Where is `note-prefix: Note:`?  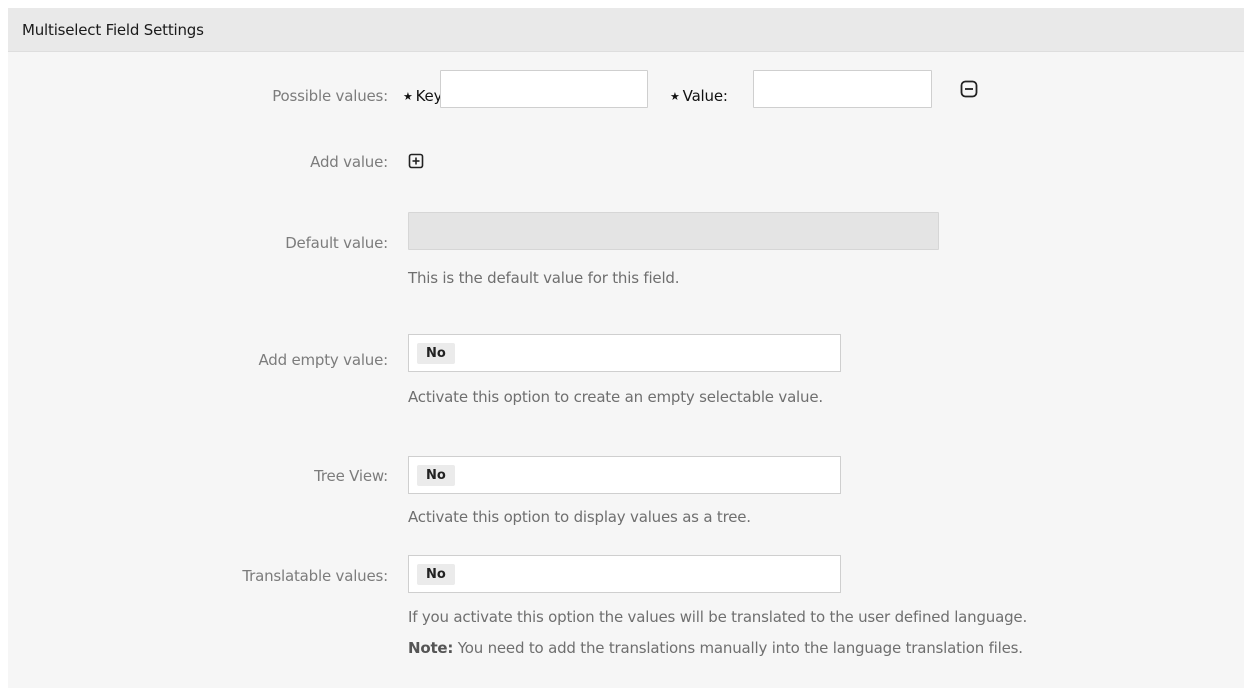
note-prefix: Note: is located at coordinates (431, 648).